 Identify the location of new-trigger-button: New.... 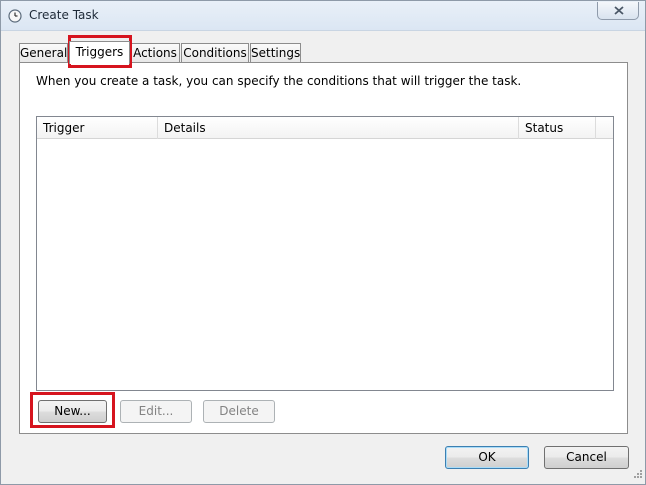
(72, 411).